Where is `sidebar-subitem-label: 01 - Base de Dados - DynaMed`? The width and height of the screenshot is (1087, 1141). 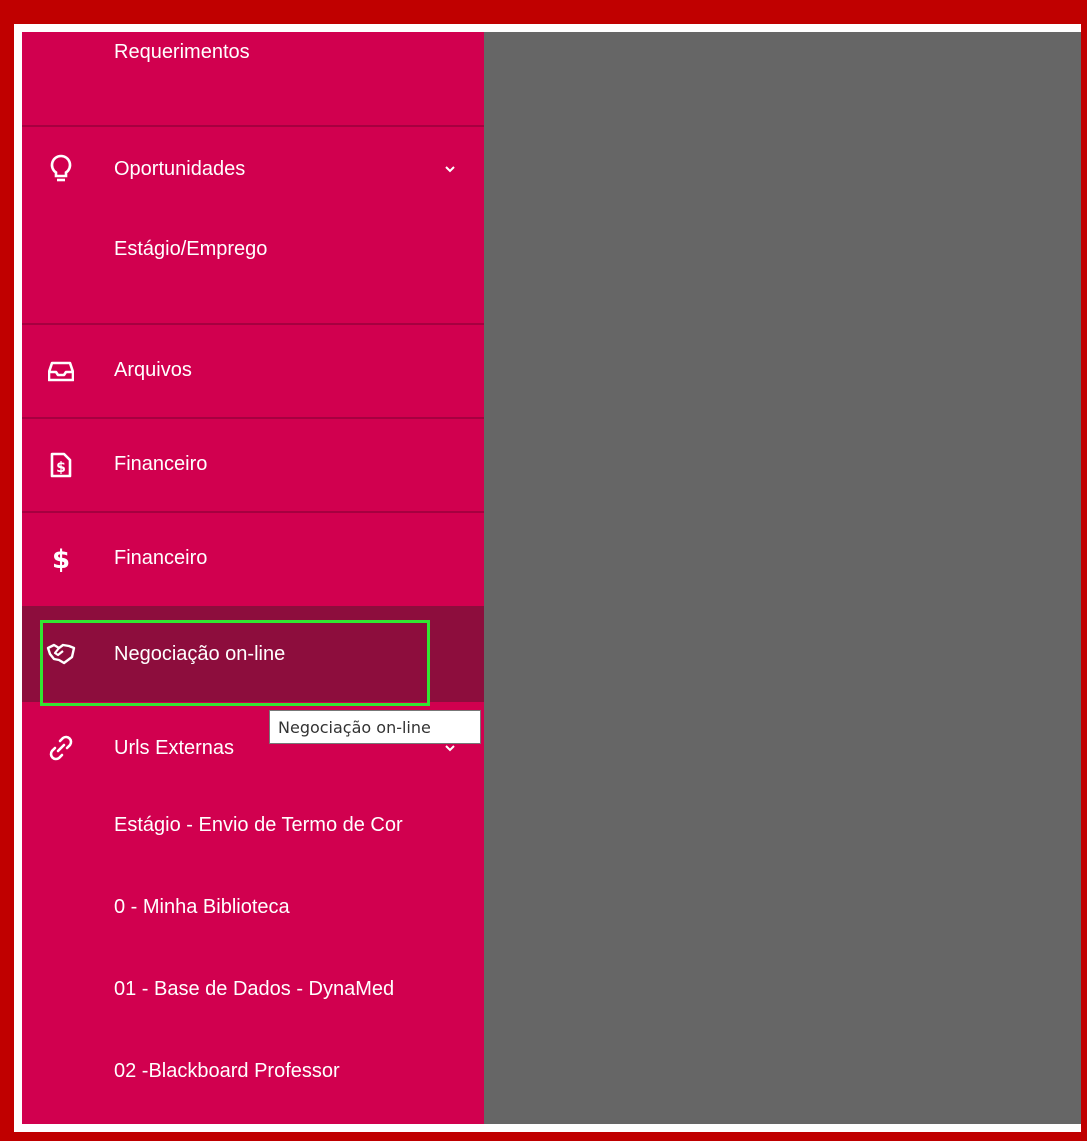 sidebar-subitem-label: 01 - Base de Dados - DynaMed is located at coordinates (254, 988).